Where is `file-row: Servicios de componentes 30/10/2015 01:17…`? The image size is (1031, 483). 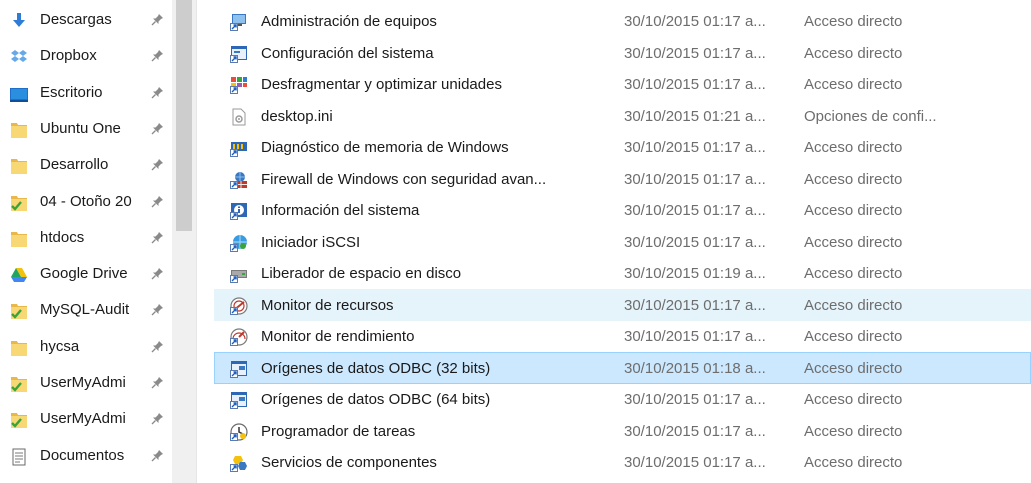 file-row: Servicios de componentes 30/10/2015 01:17… is located at coordinates (622, 462).